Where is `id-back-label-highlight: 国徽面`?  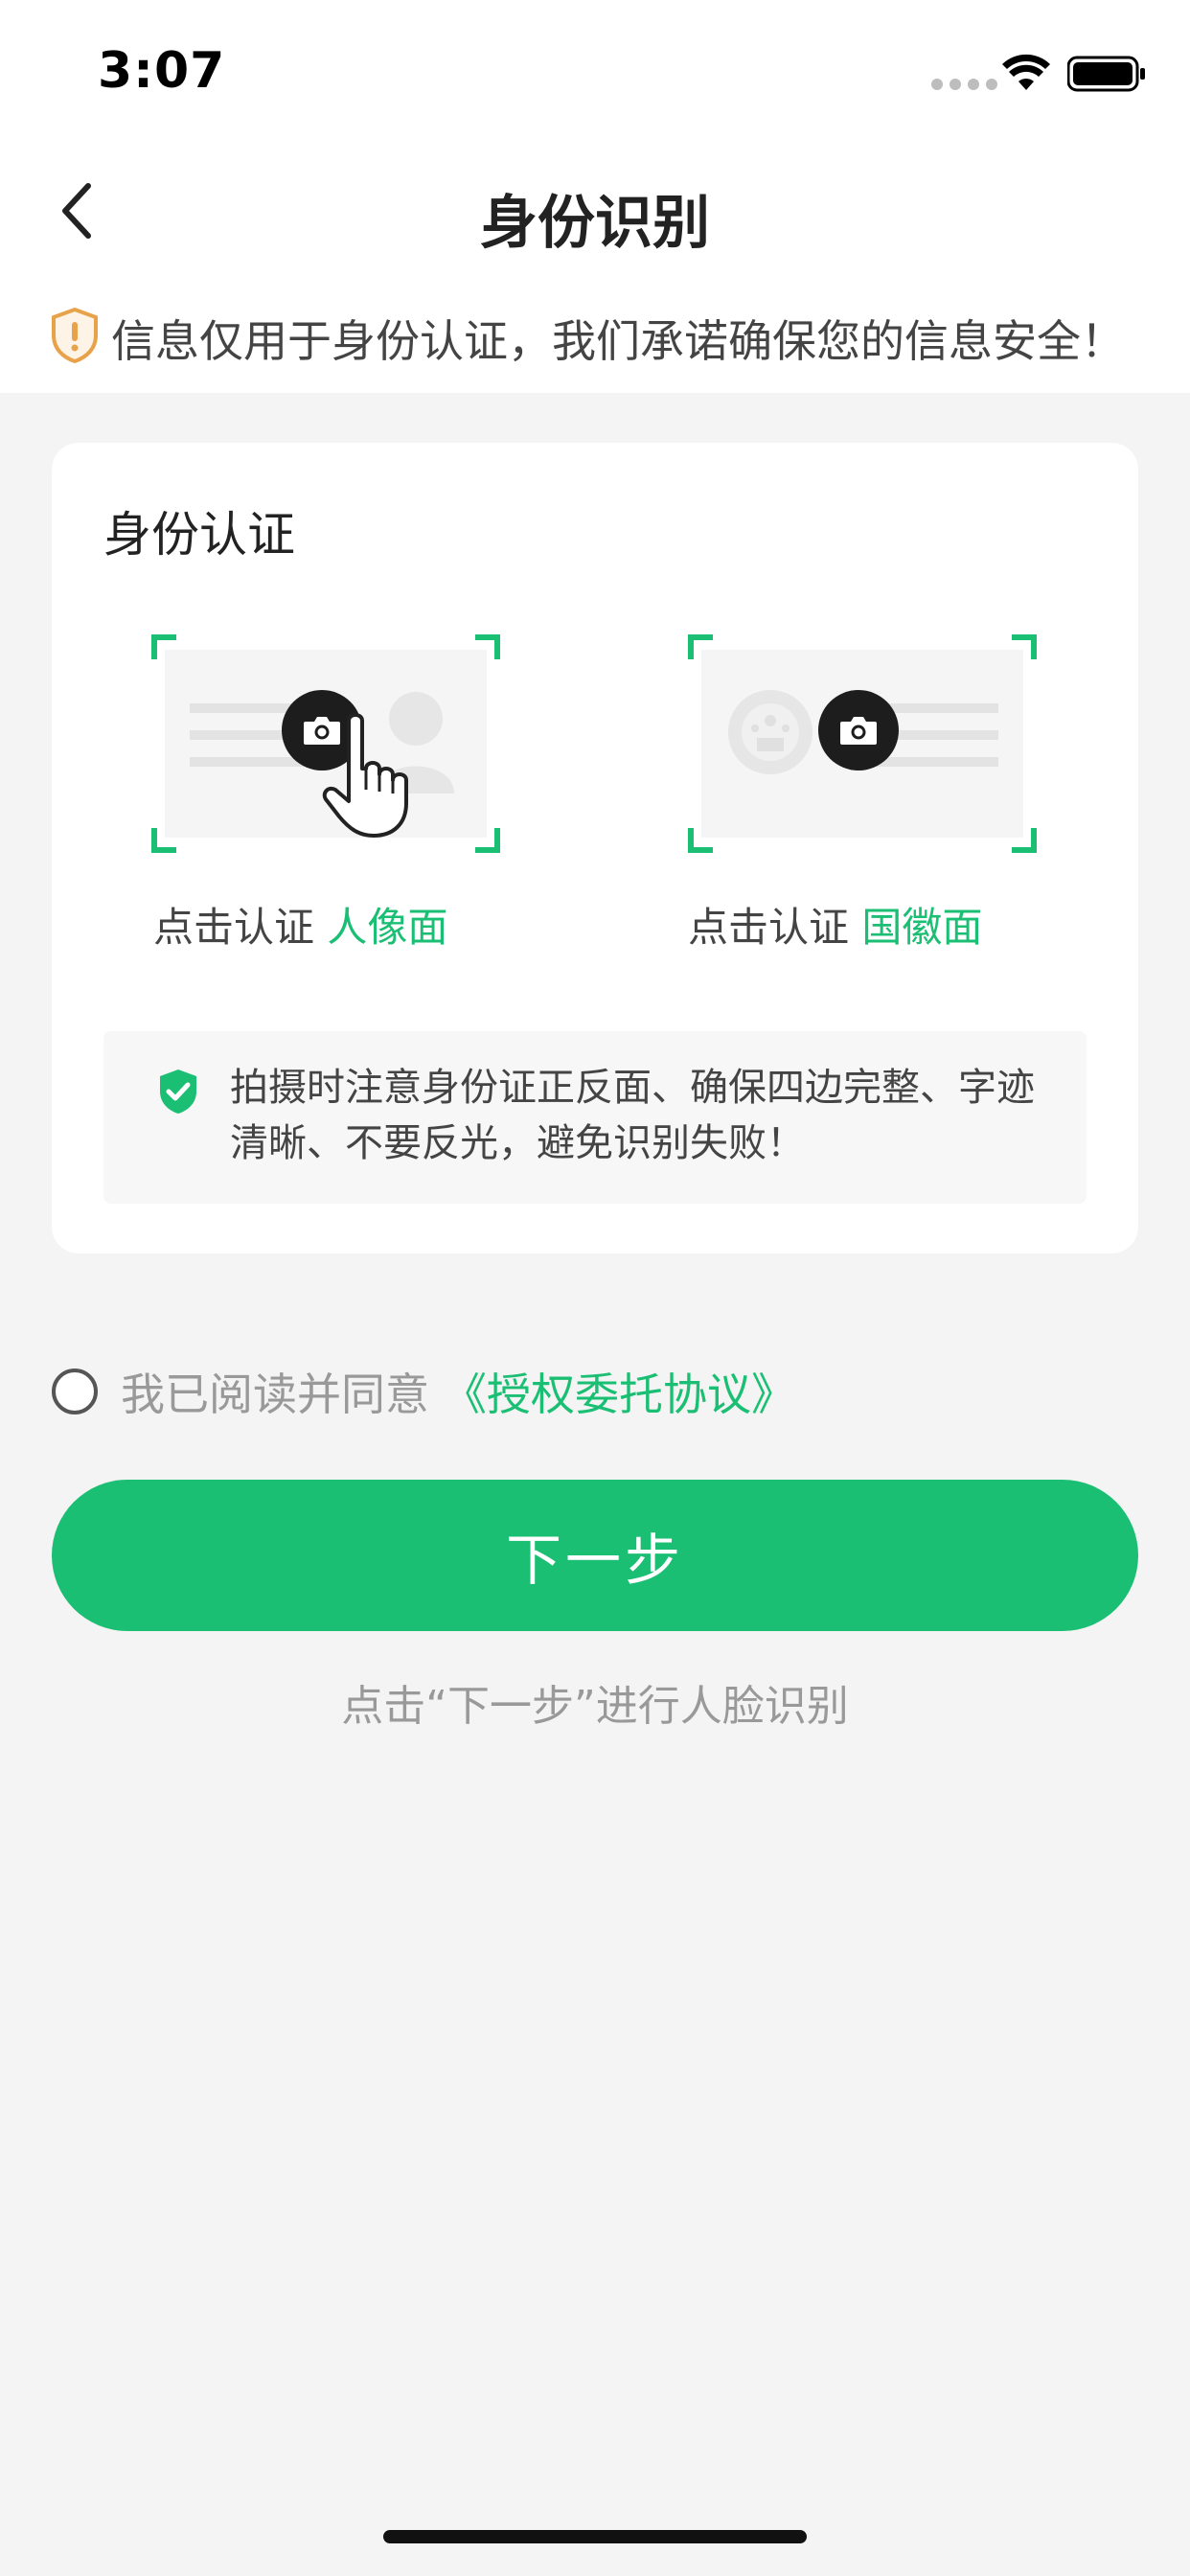
id-back-label-highlight: 国徽面 is located at coordinates (922, 927).